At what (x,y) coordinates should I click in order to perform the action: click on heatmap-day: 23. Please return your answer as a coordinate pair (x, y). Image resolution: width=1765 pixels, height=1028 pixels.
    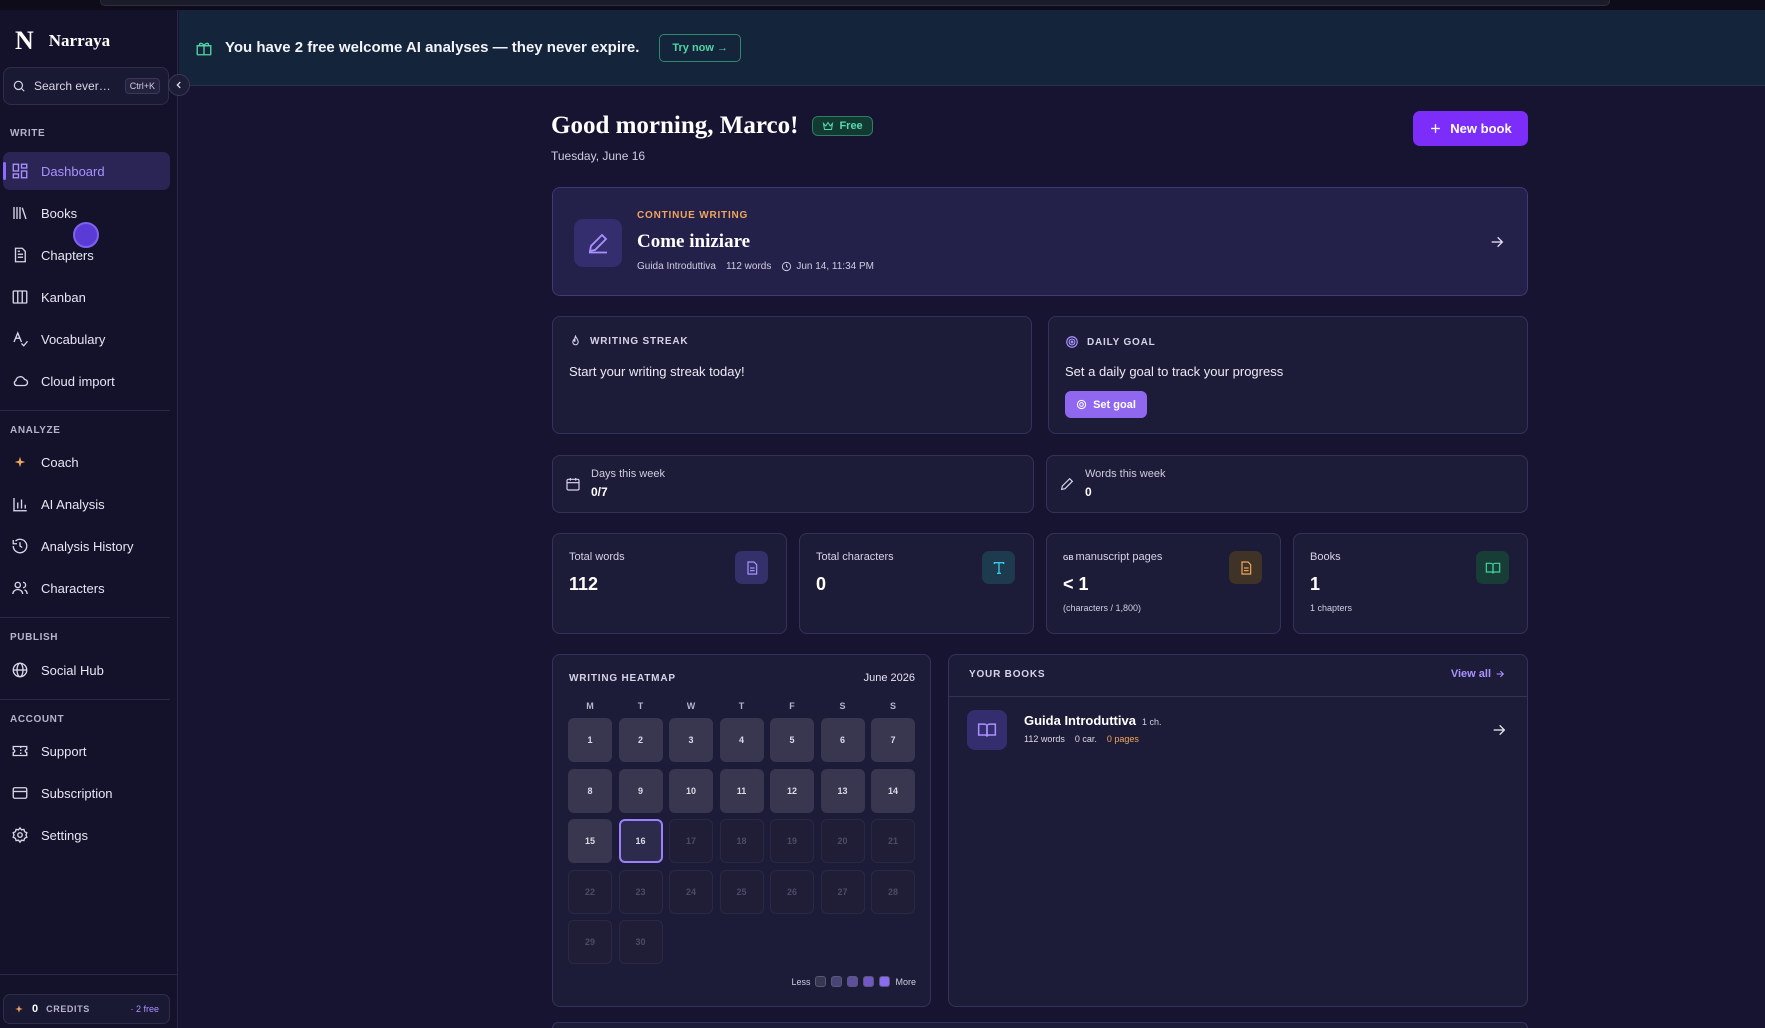
    Looking at the image, I should click on (640, 891).